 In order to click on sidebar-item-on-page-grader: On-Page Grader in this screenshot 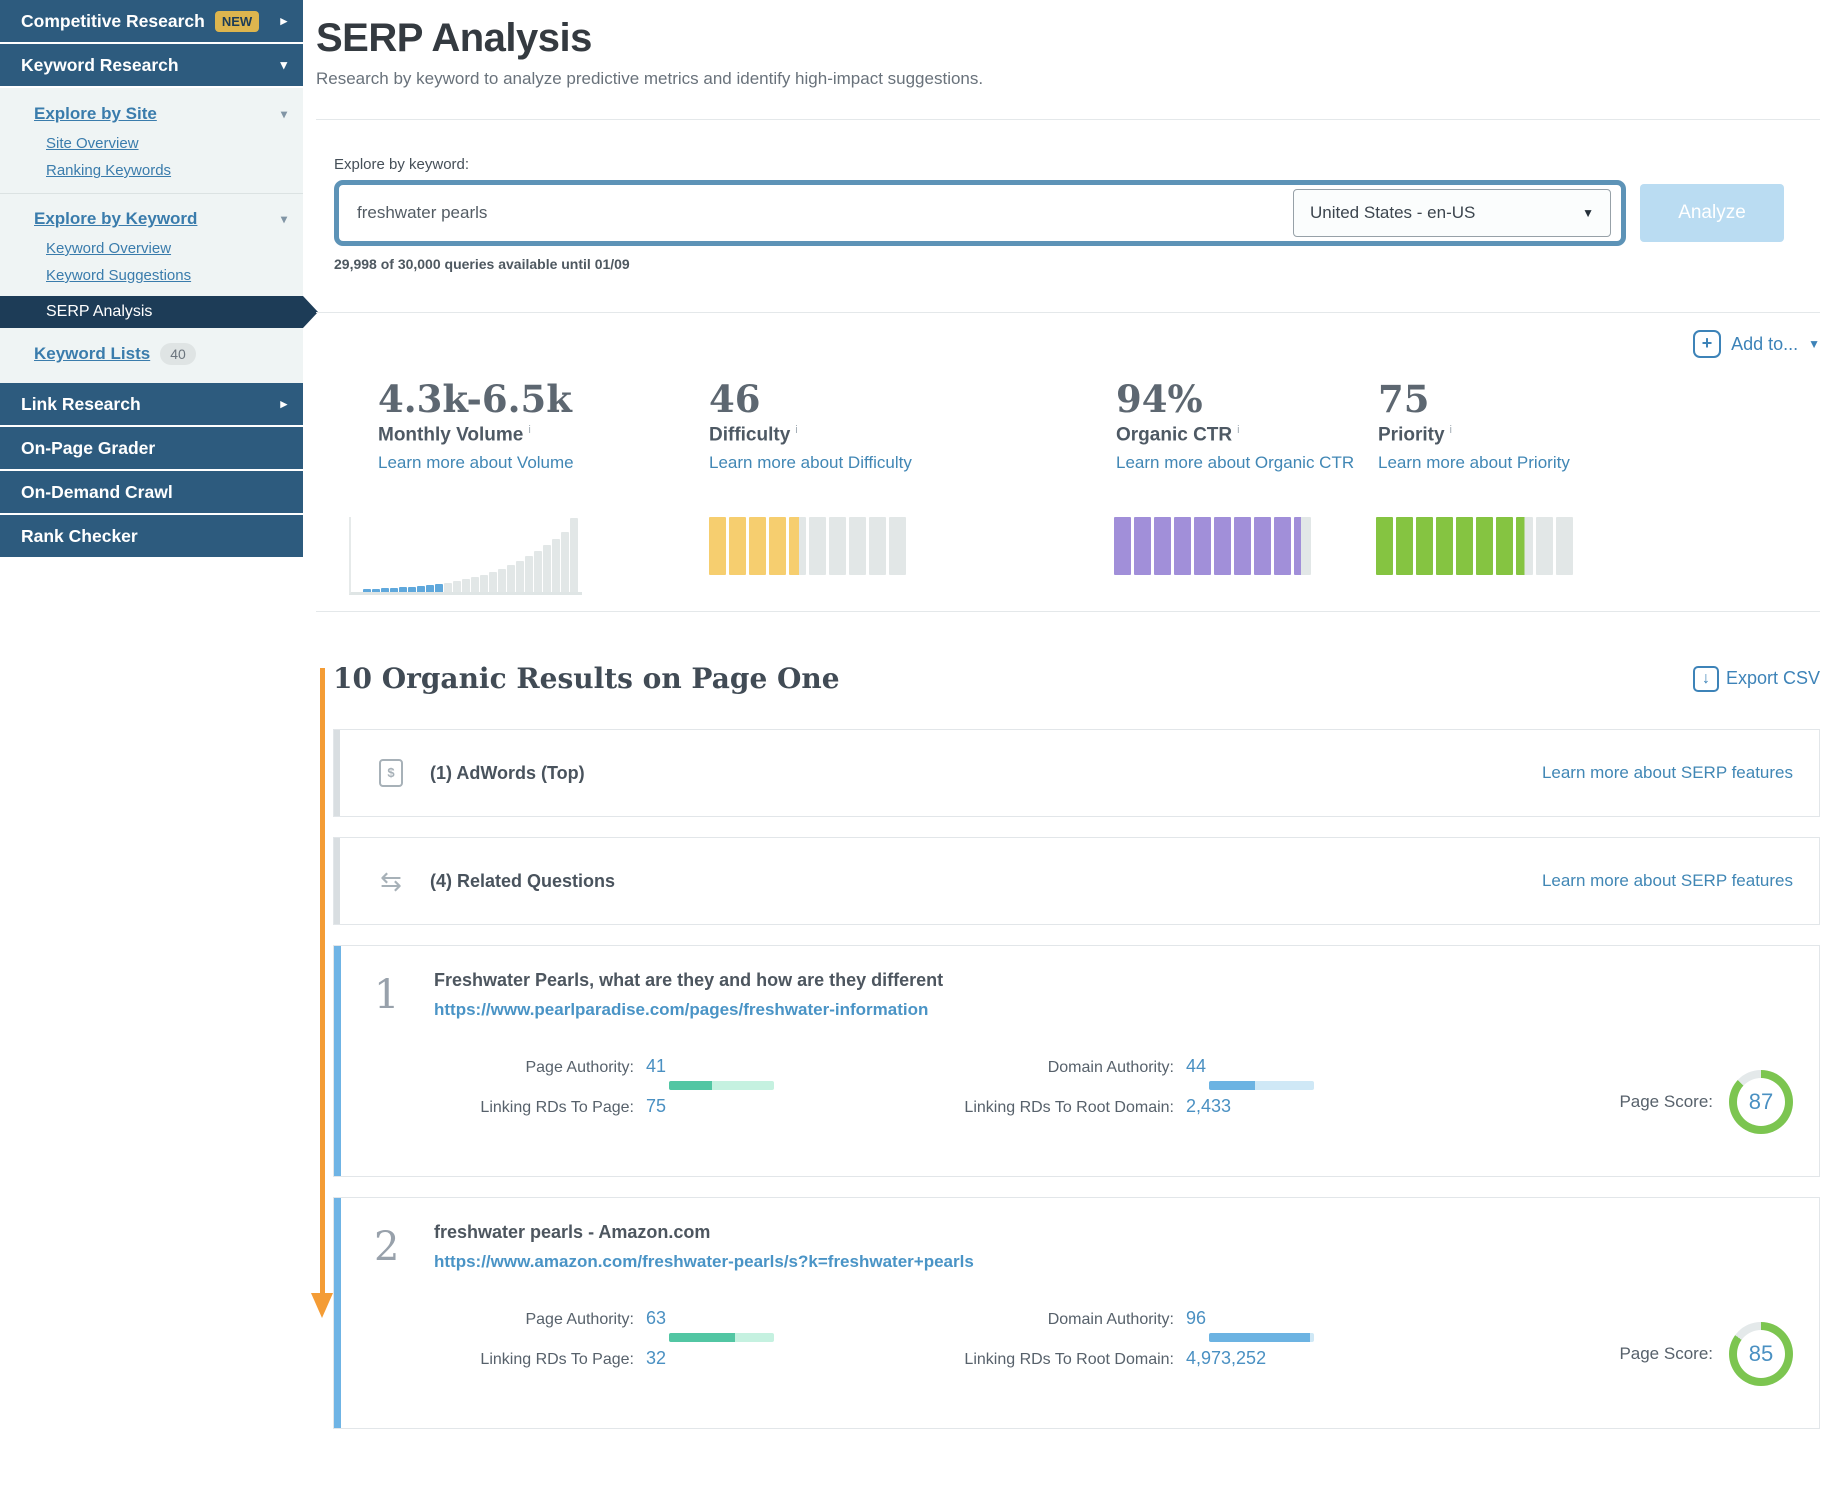, I will do `click(151, 448)`.